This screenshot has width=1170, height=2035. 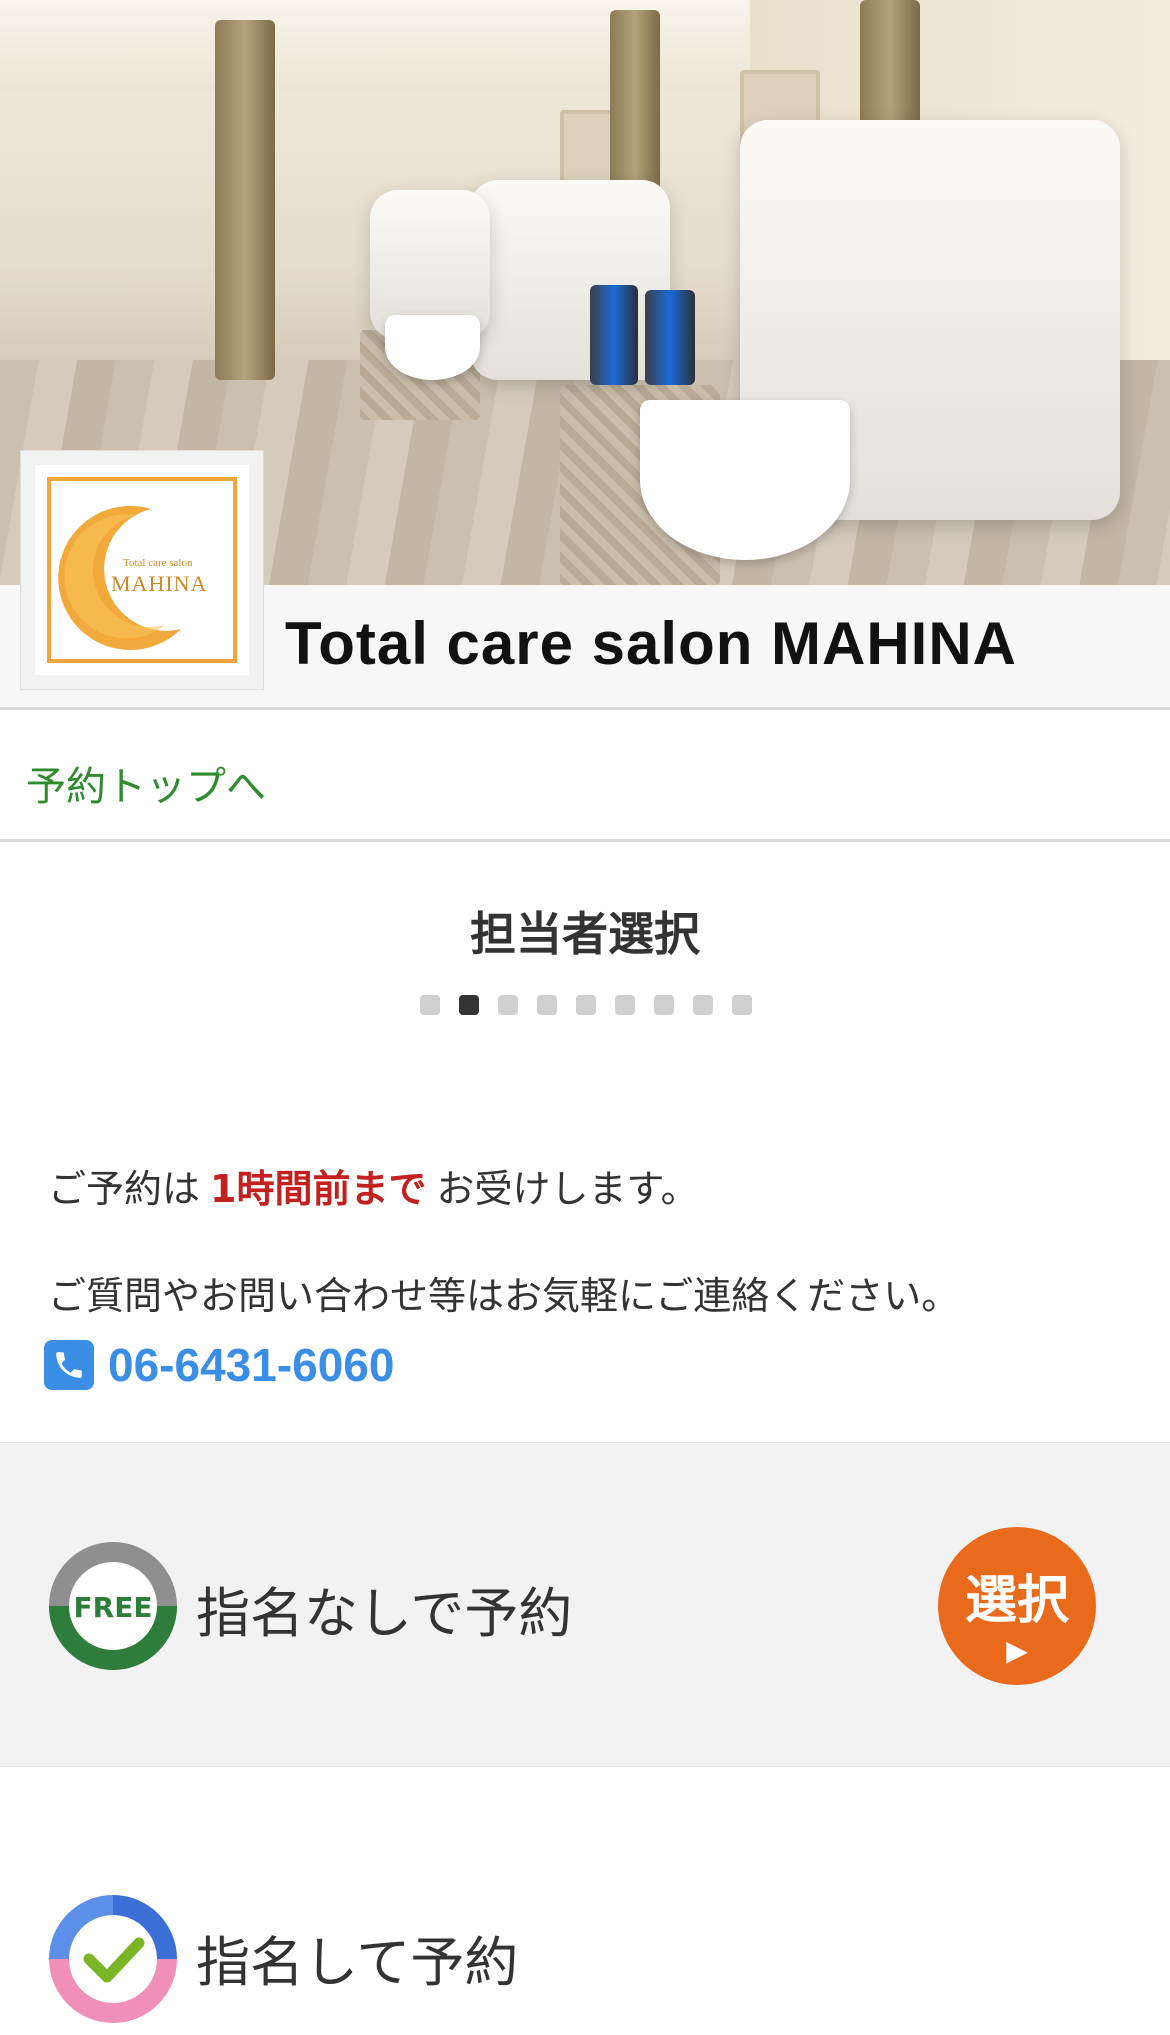 What do you see at coordinates (158, 563) in the screenshot?
I see `logo-small-text: Total care salon` at bounding box center [158, 563].